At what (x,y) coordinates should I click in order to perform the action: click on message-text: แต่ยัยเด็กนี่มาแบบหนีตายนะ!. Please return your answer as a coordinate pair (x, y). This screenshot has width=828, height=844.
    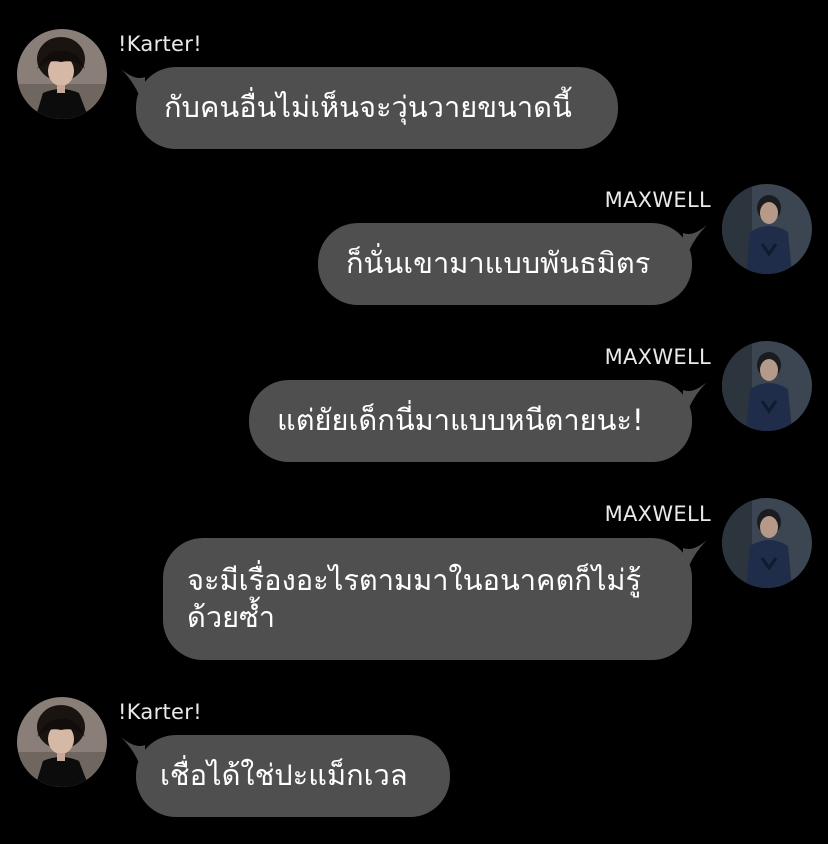
    Looking at the image, I should click on (460, 420).